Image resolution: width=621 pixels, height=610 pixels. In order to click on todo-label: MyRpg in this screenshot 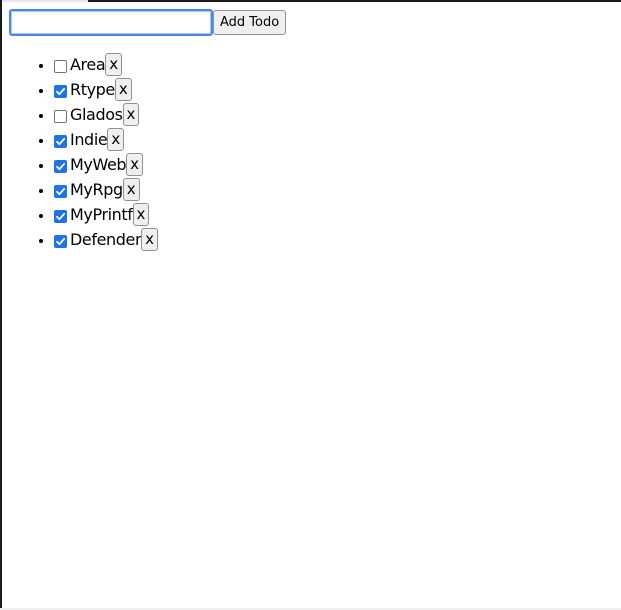, I will do `click(96, 189)`.